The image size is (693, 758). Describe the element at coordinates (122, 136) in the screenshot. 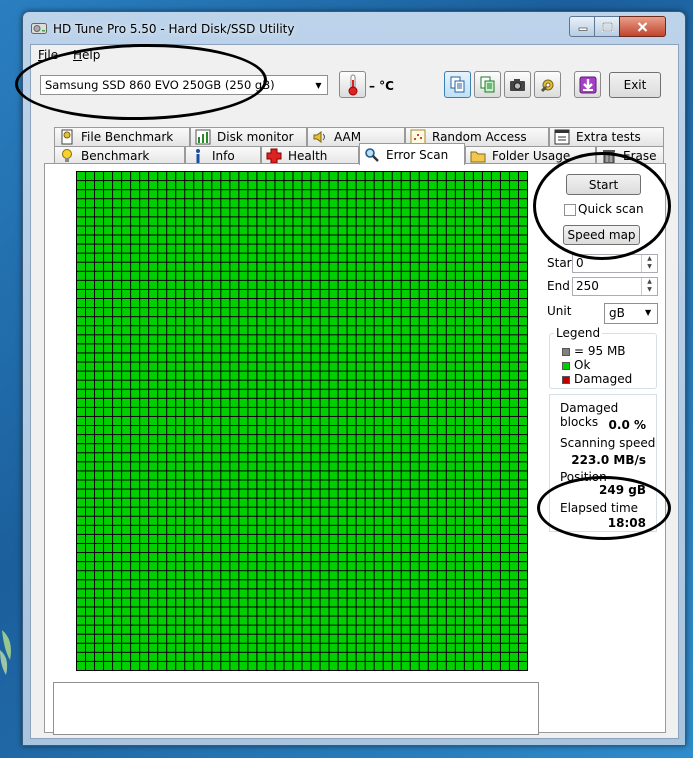

I see `tab-file-benchmark: File Benchmark` at that location.